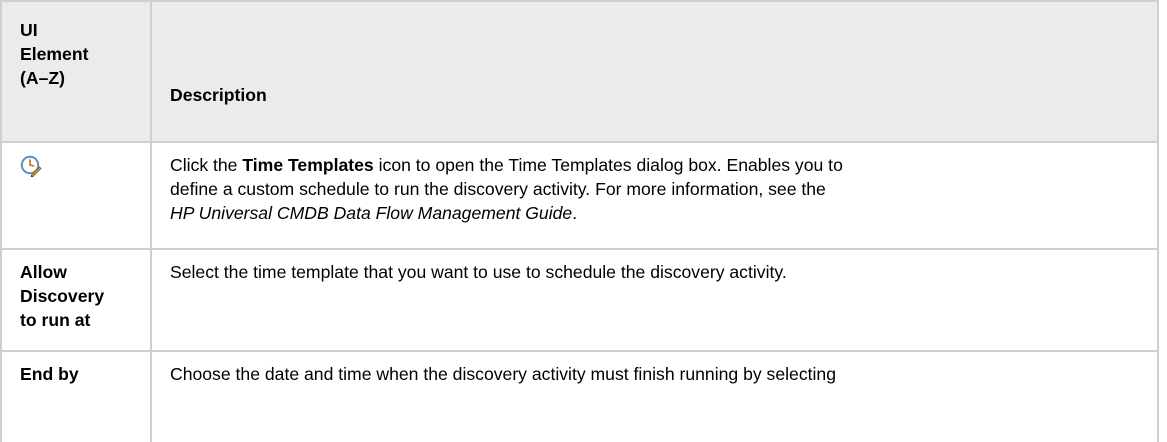 The image size is (1167, 442). What do you see at coordinates (49, 374) in the screenshot?
I see `ui-element-name-line: End by` at bounding box center [49, 374].